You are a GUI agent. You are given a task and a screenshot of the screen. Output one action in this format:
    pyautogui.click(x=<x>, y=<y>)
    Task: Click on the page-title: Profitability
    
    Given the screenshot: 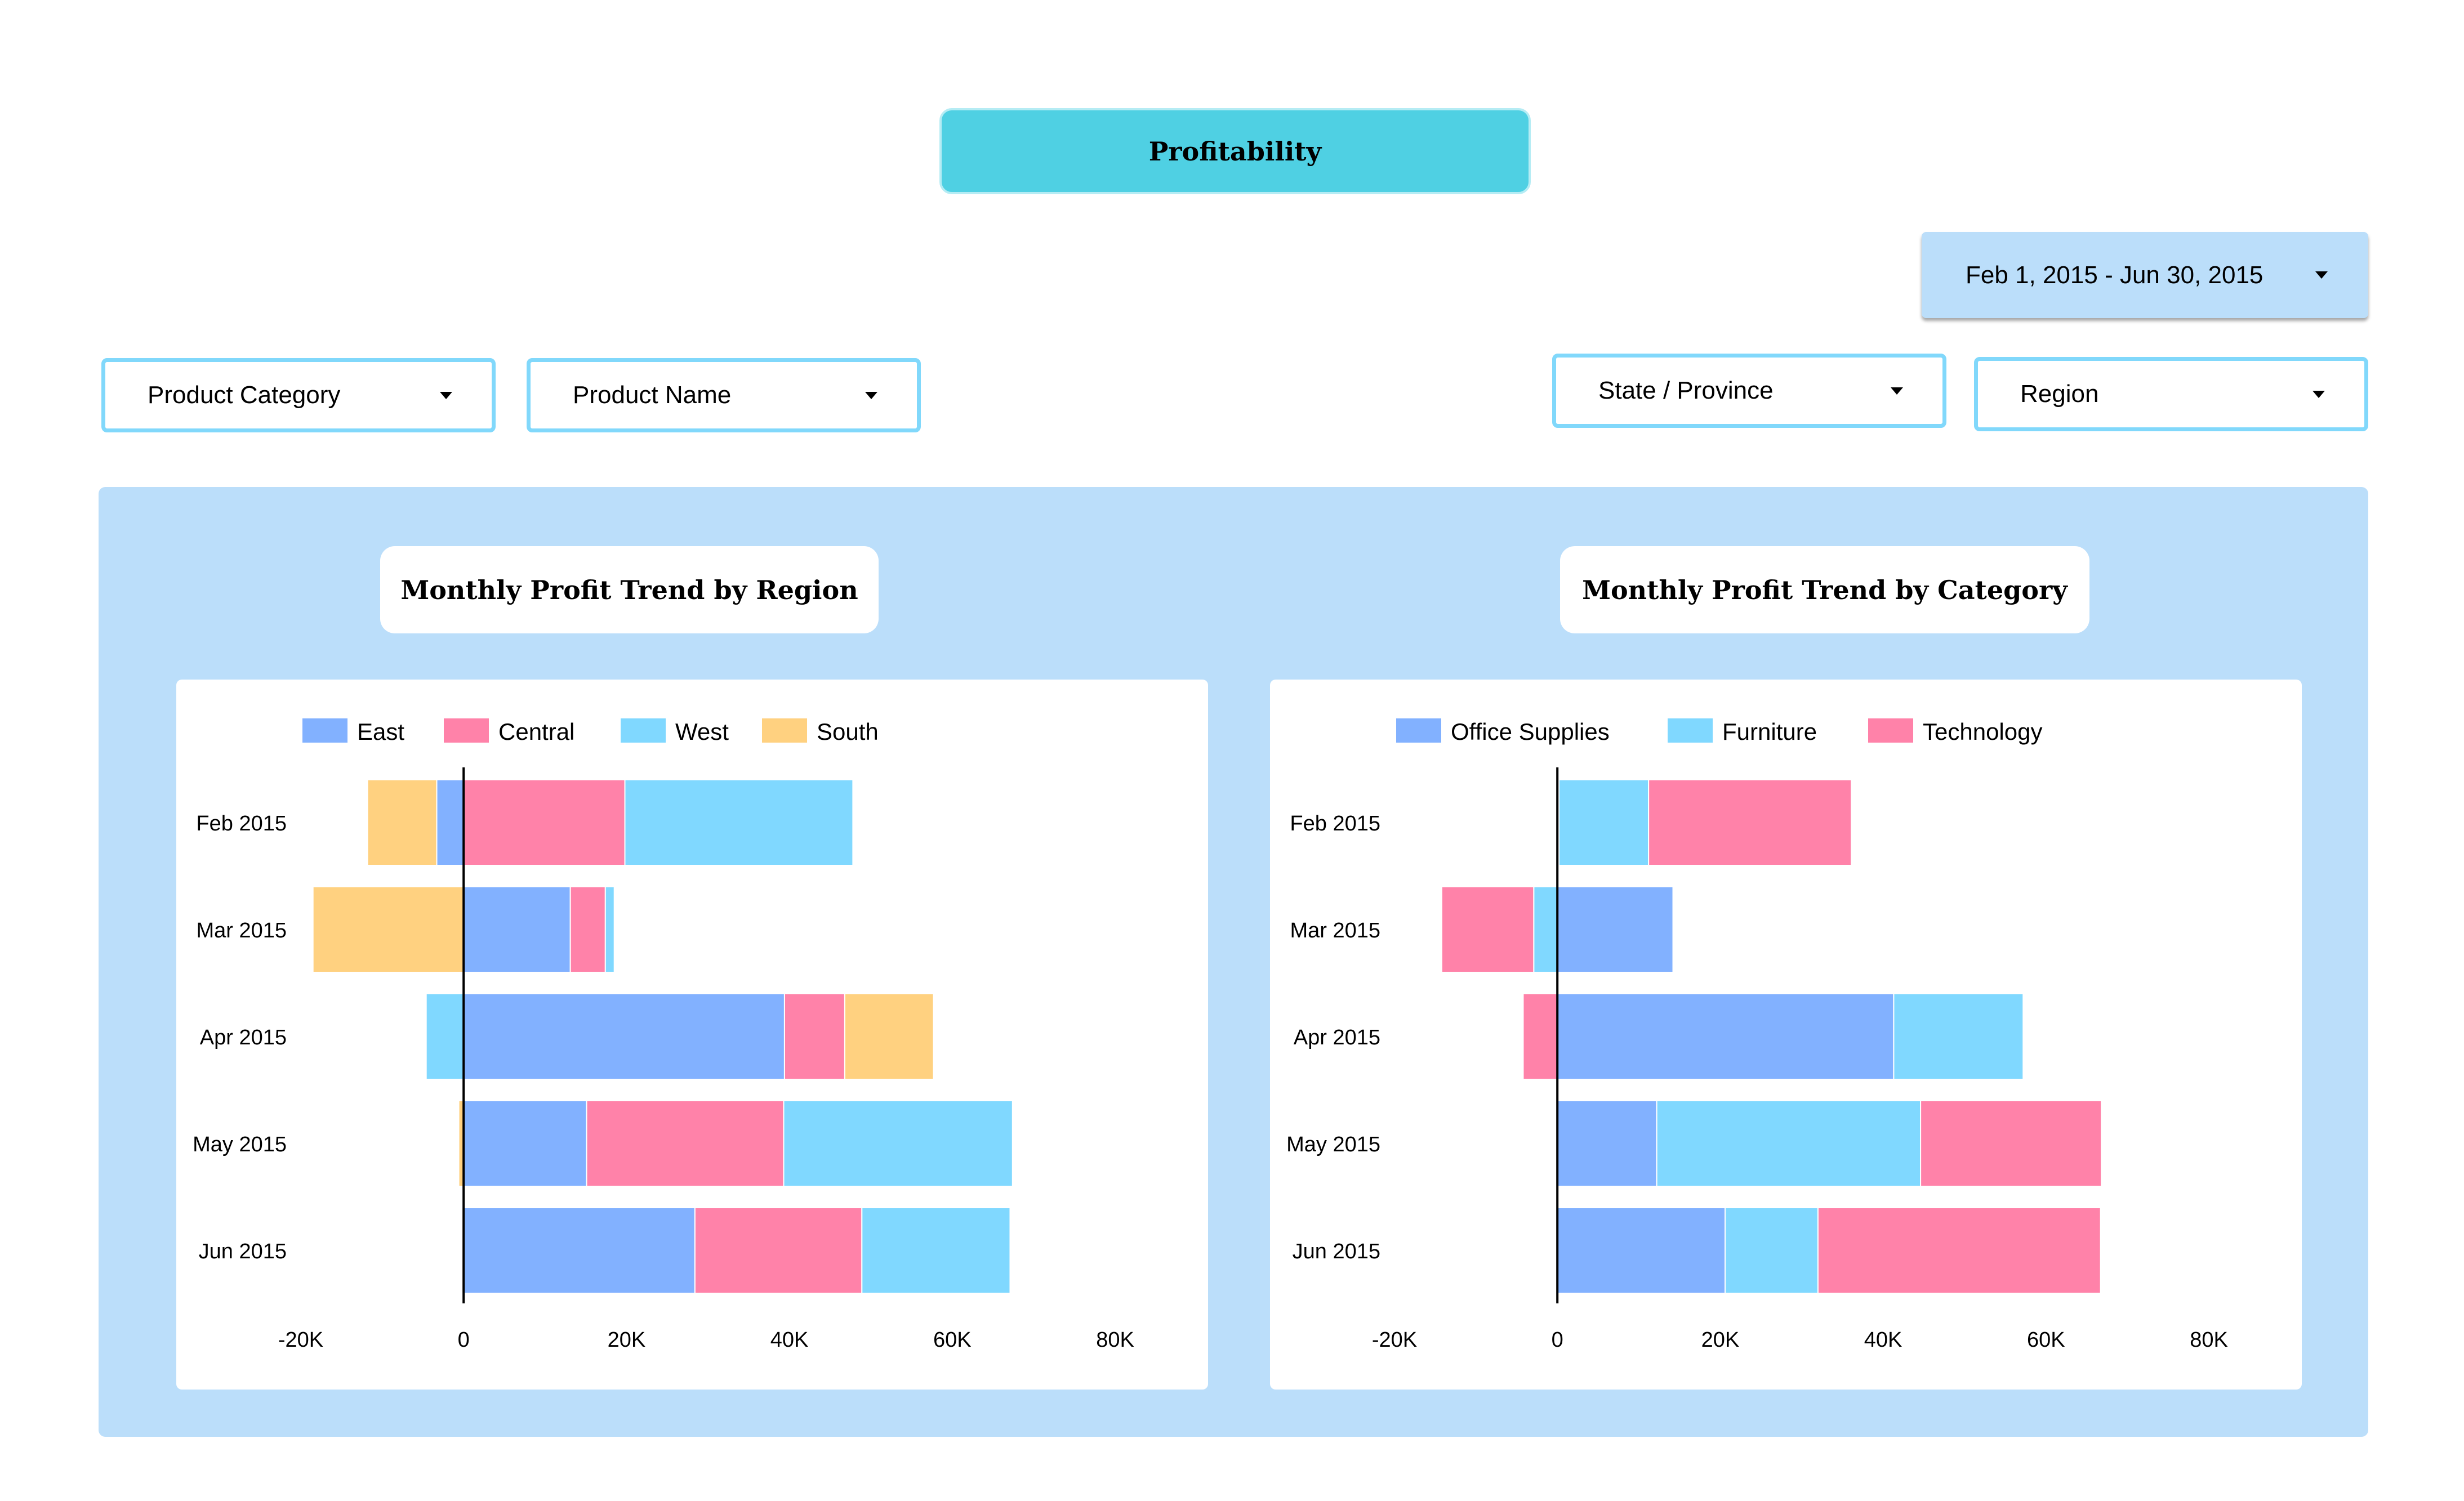 What is the action you would take?
    pyautogui.click(x=1235, y=151)
    